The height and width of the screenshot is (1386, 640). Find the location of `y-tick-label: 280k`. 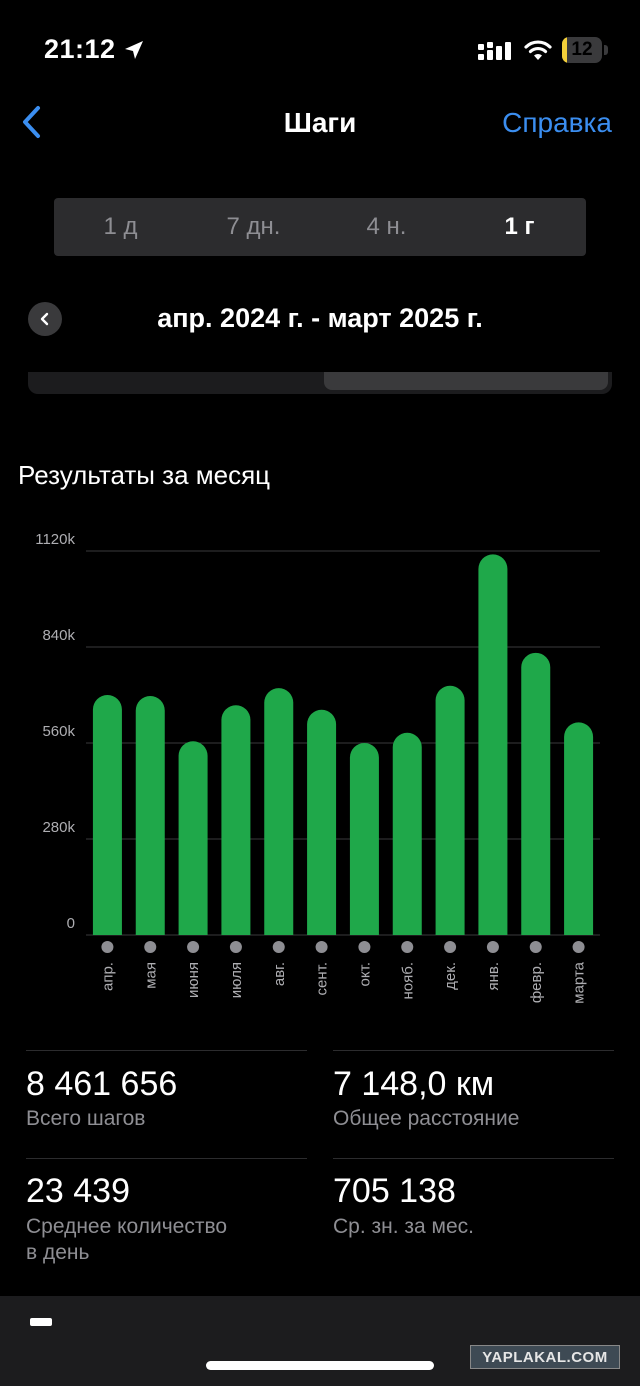

y-tick-label: 280k is located at coordinates (58, 827).